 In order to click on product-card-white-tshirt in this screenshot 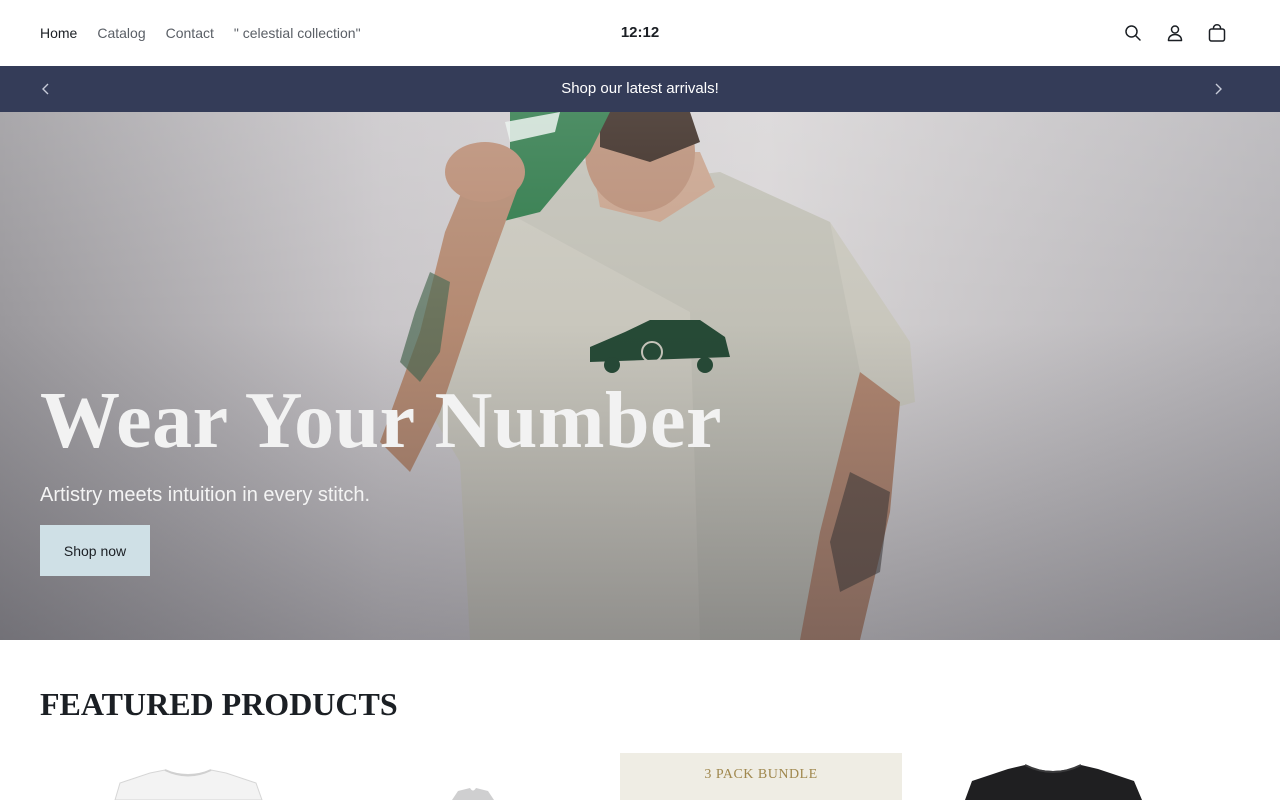, I will do `click(181, 776)`.